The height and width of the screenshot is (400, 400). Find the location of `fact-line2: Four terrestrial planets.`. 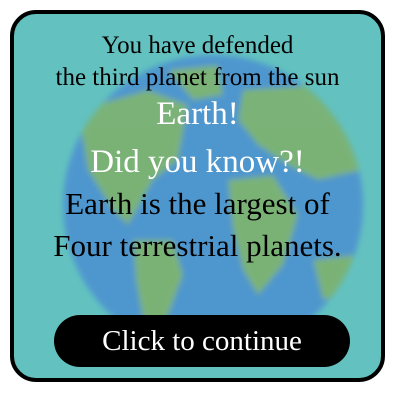

fact-line2: Four terrestrial planets. is located at coordinates (197, 245).